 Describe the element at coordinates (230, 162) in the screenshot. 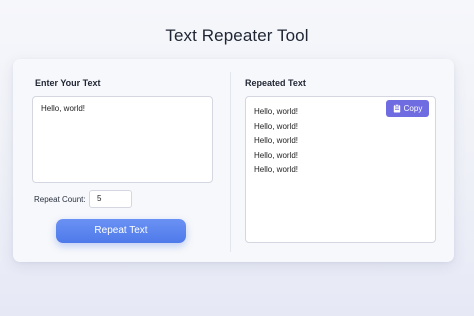

I see `section-divider` at that location.